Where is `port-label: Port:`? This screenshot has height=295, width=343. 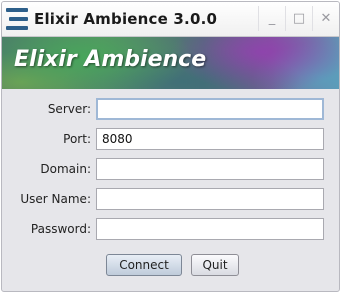 port-label: Port: is located at coordinates (77, 139).